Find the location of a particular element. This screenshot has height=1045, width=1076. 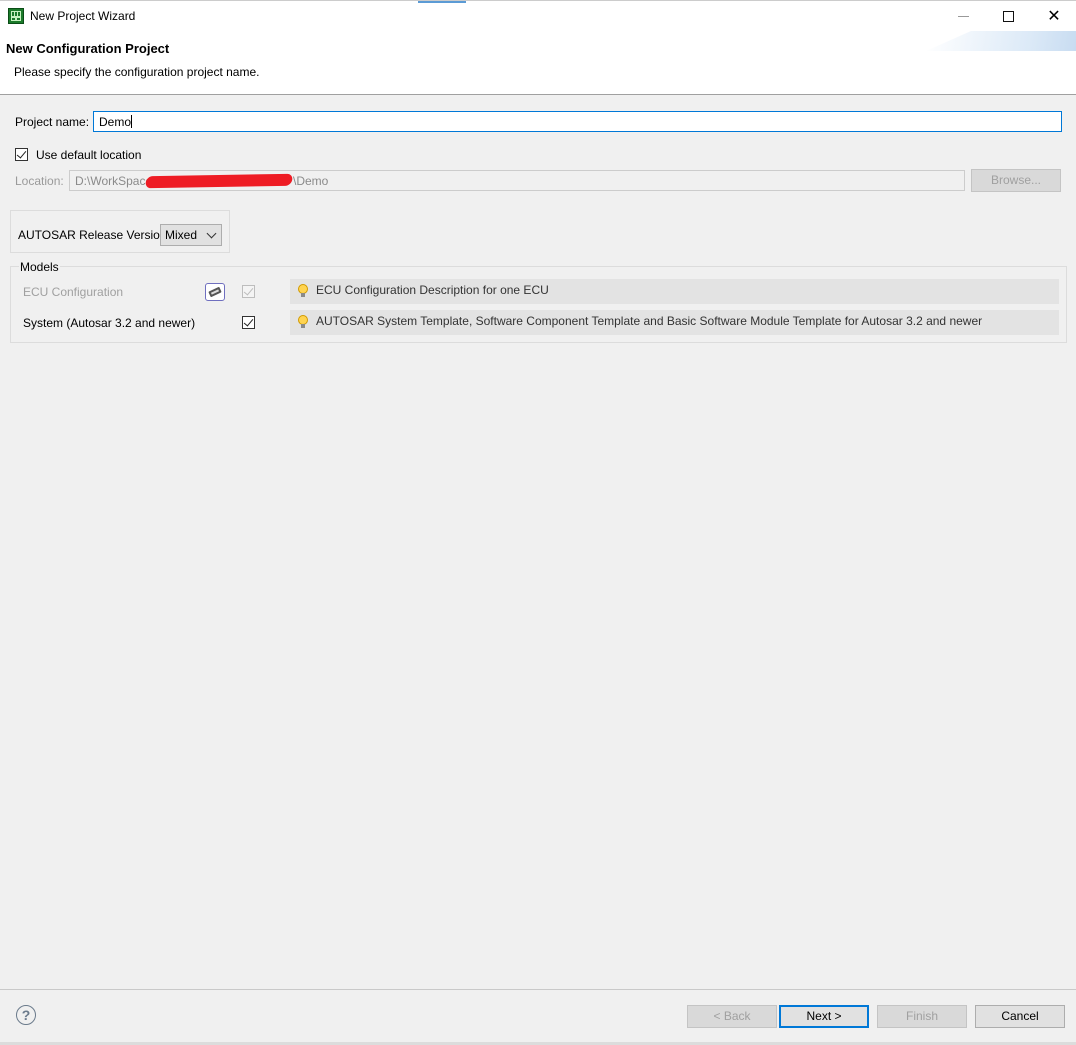

system-model-checkbox is located at coordinates (248, 322).